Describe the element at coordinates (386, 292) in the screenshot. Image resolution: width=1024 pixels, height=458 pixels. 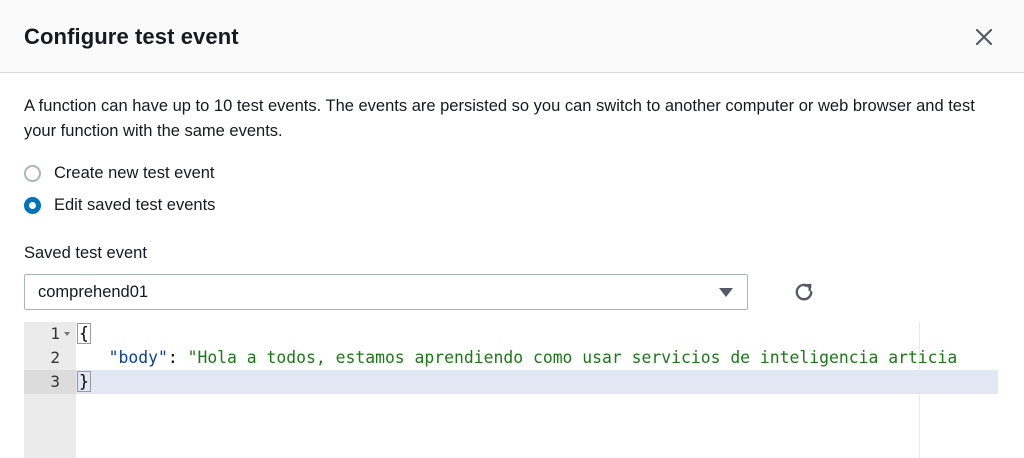
I see `saved-test-event-select: comprehend01` at that location.